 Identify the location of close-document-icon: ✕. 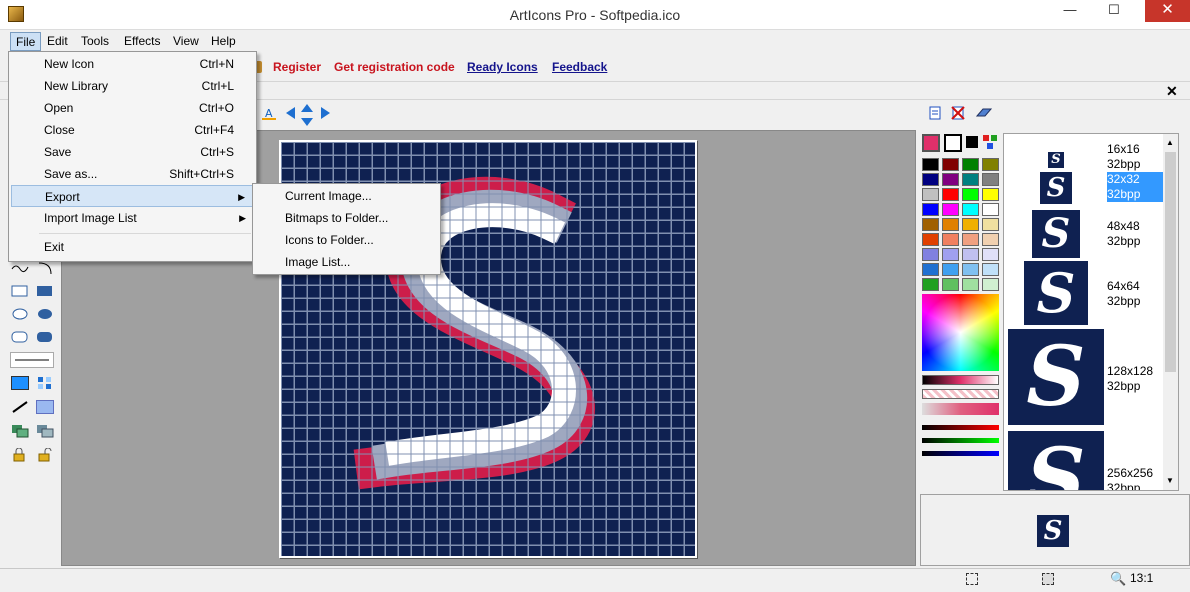
(1172, 91).